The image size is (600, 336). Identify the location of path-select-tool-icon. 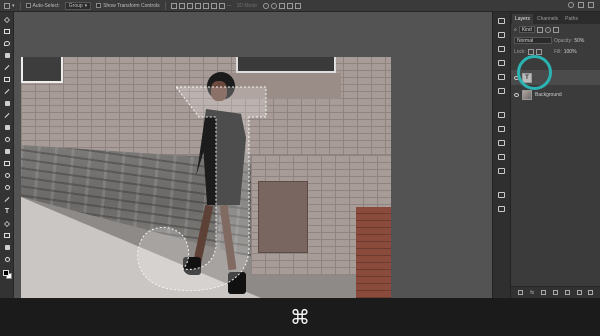
(7, 223).